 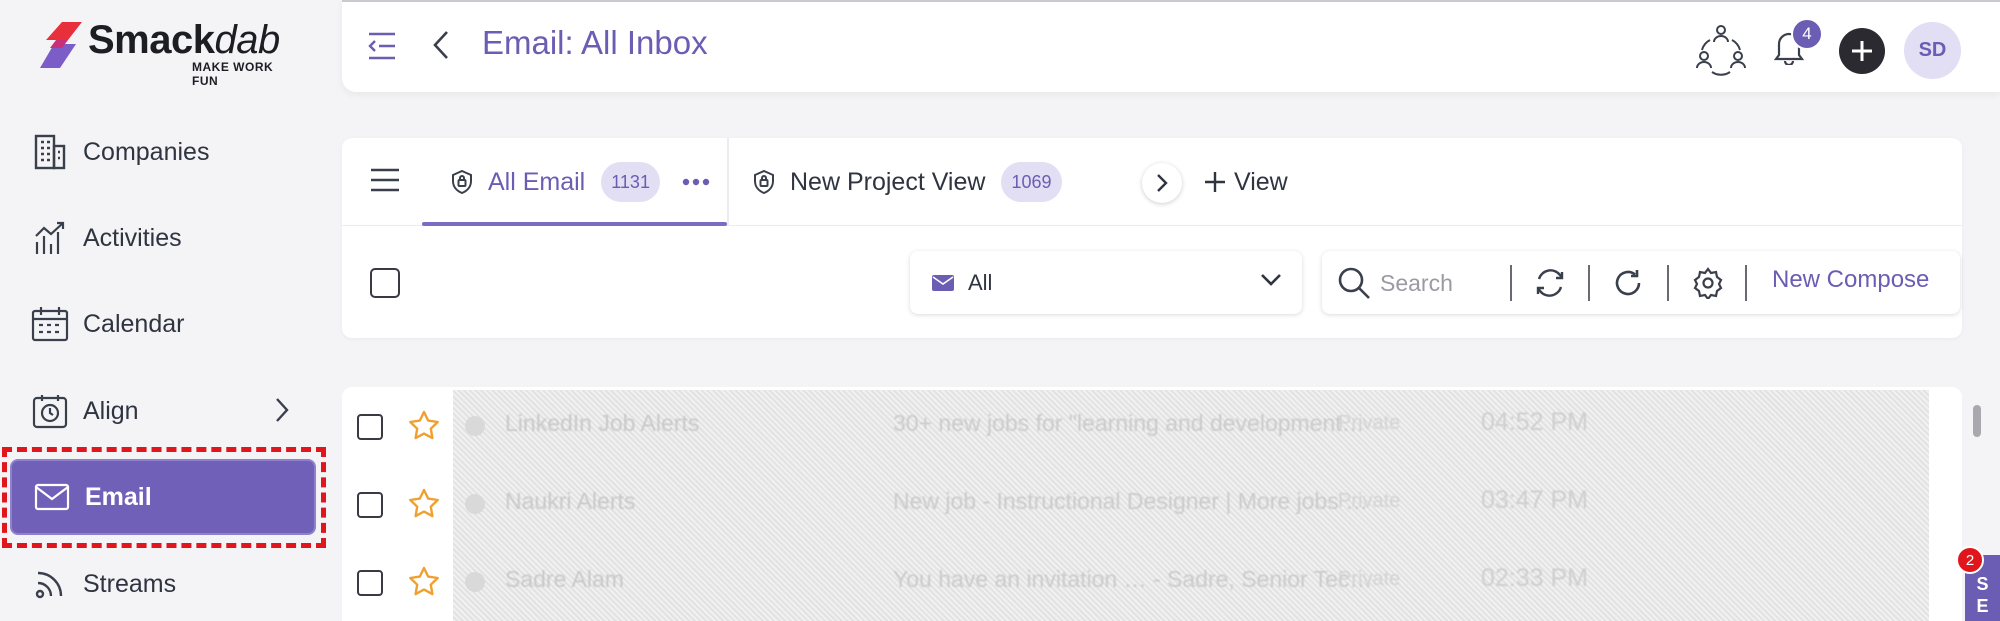 What do you see at coordinates (630, 182) in the screenshot?
I see `tab-count-badge: 1131` at bounding box center [630, 182].